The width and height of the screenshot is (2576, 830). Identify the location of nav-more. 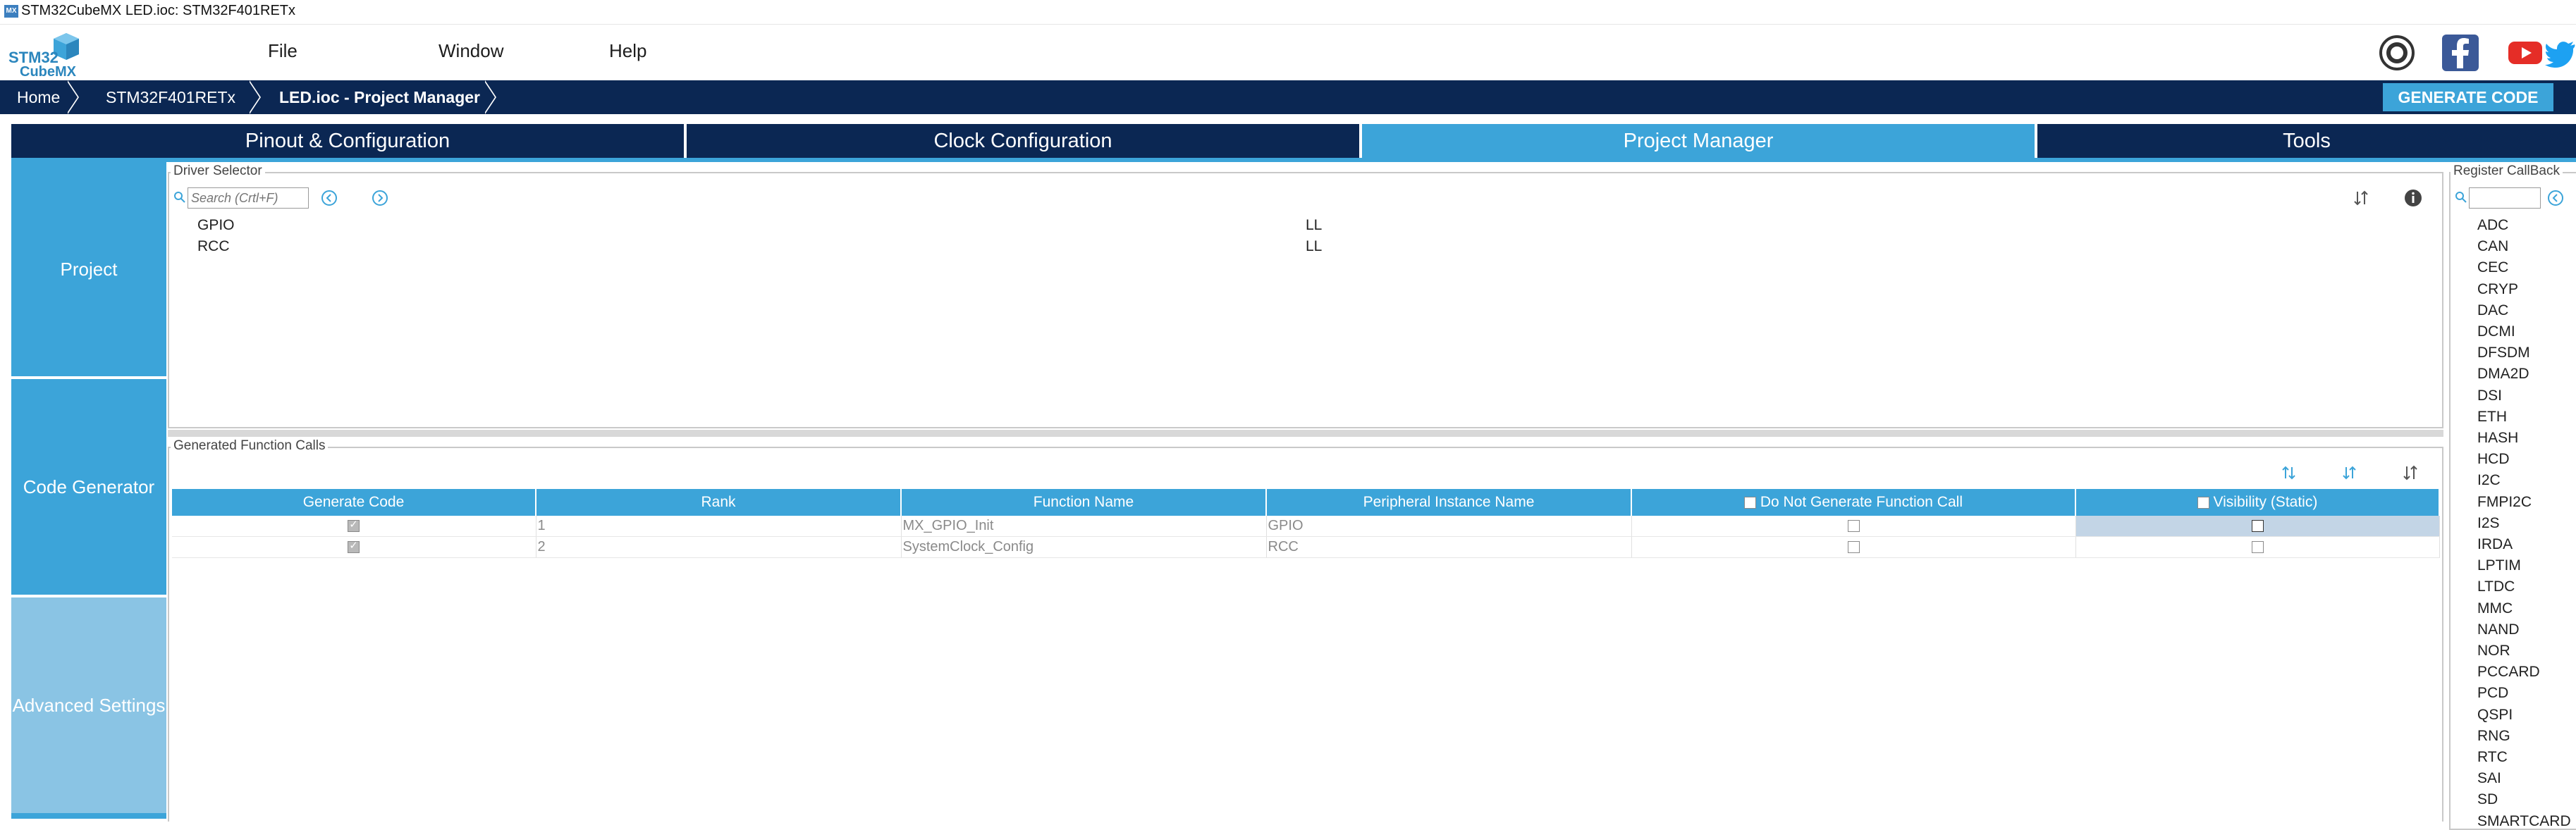
(88, 816).